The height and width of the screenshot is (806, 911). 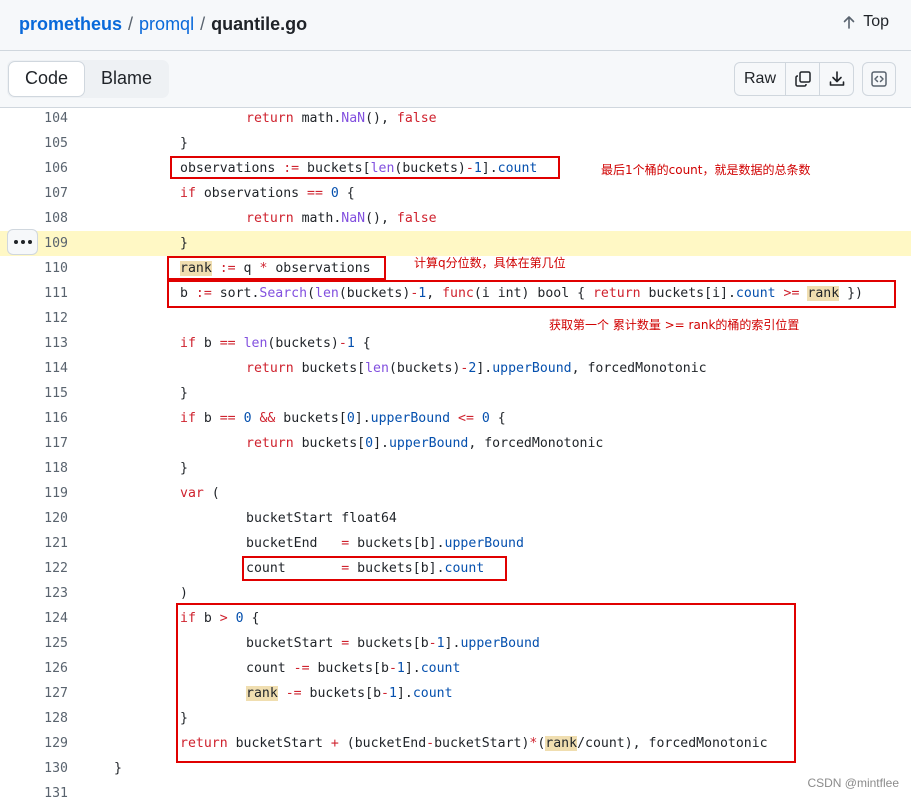 I want to click on symbols-panel-button, so click(x=879, y=79).